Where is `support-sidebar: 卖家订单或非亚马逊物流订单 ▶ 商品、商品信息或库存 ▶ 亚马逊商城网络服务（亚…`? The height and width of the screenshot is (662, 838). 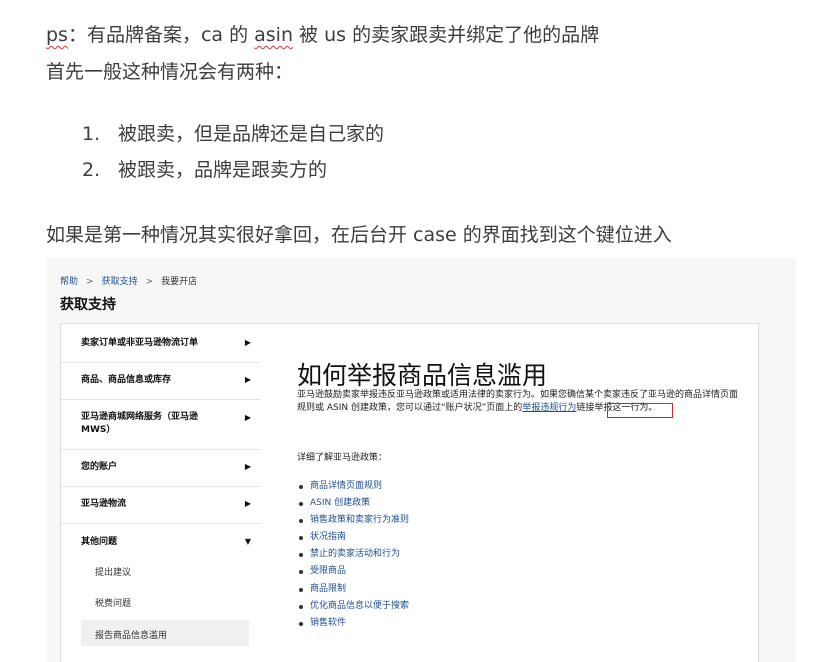
support-sidebar: 卖家订单或非亚马逊物流订单 ▶ 商品、商品信息或库存 ▶ 亚马逊商城网络服务（亚… is located at coordinates (161, 492).